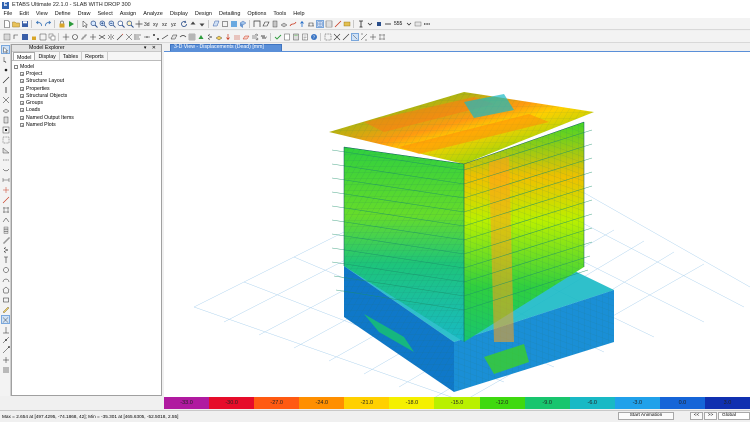 The width and height of the screenshot is (750, 422). What do you see at coordinates (5, 229) in the screenshot?
I see `draw-wall-stack-icon` at bounding box center [5, 229].